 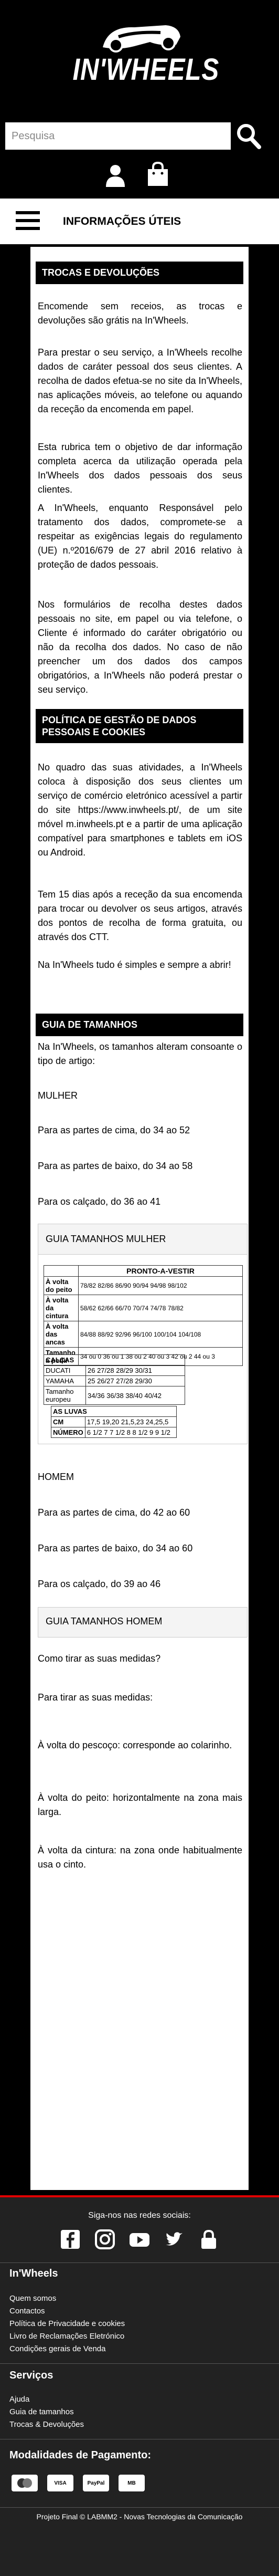 What do you see at coordinates (65, 1380) in the screenshot?
I see `row-label: YAMAHA` at bounding box center [65, 1380].